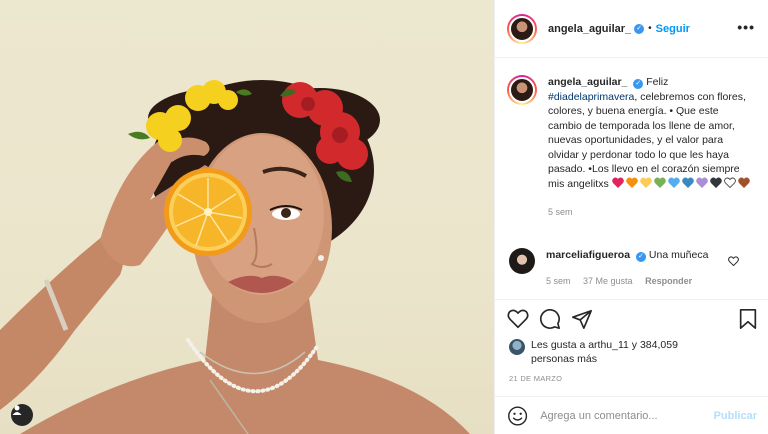 The image size is (768, 434). I want to click on post-actions, so click(550, 320).